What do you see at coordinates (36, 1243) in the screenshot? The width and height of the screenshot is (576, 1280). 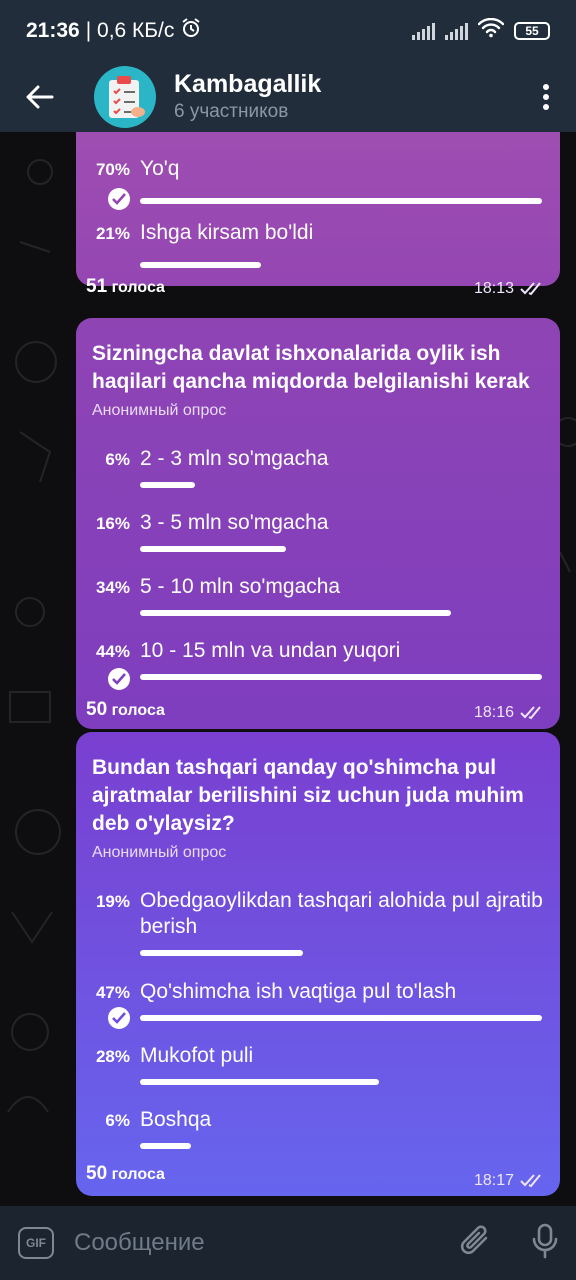 I see `gif-button: GIF` at bounding box center [36, 1243].